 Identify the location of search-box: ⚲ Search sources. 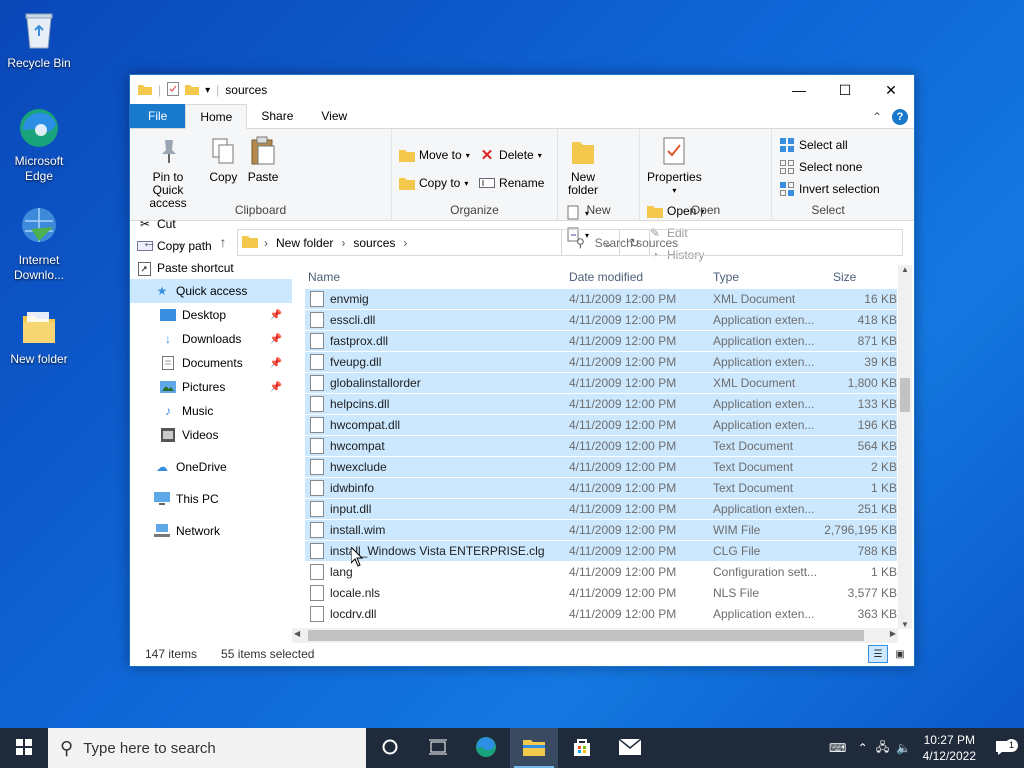
(732, 242).